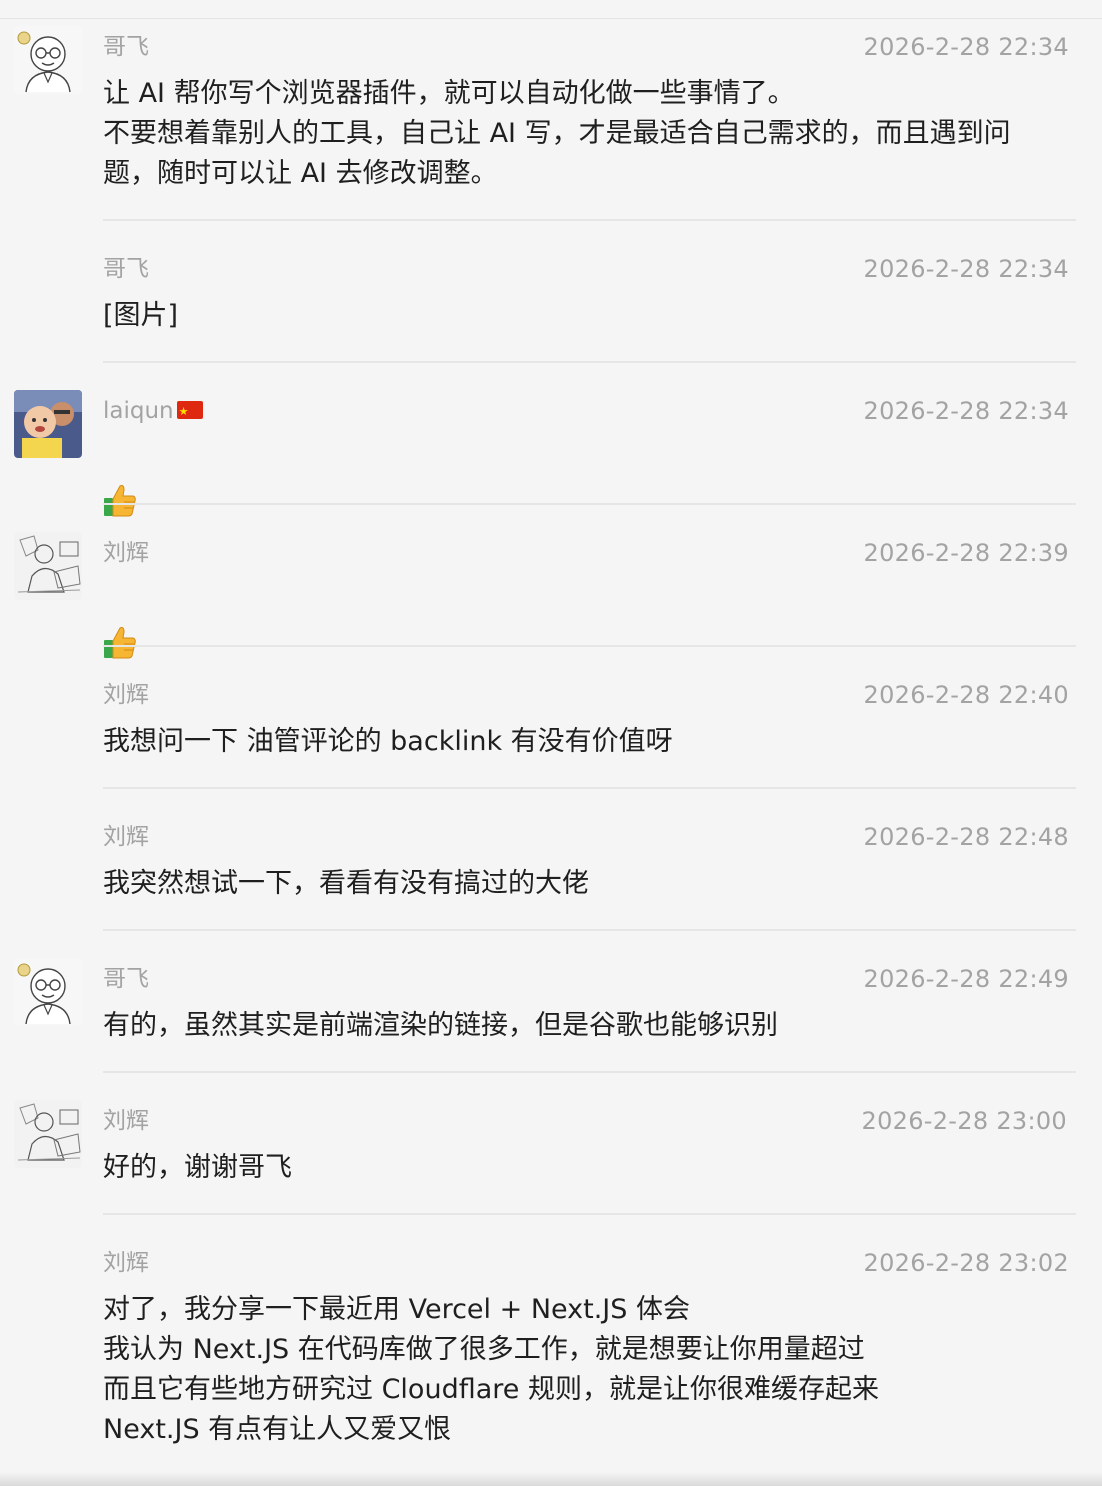  Describe the element at coordinates (966, 979) in the screenshot. I see `message-time: 2026-2-28 22:49` at that location.